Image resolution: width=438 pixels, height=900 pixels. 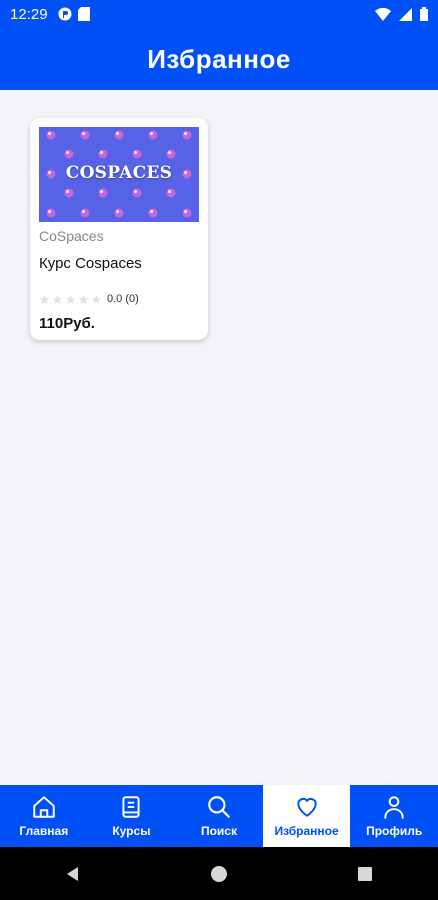 What do you see at coordinates (123, 299) in the screenshot?
I see `rating-text: 0.0 (0)` at bounding box center [123, 299].